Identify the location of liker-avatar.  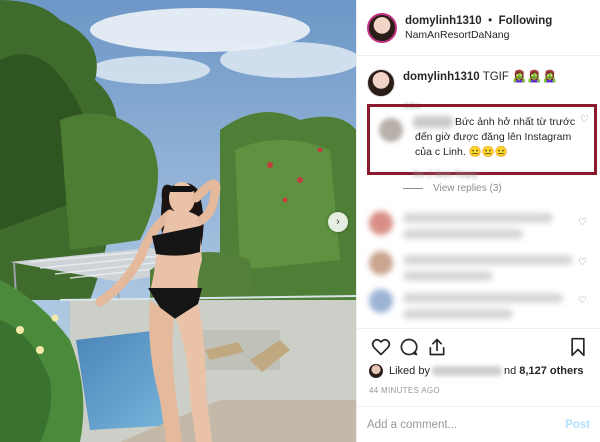
(376, 371).